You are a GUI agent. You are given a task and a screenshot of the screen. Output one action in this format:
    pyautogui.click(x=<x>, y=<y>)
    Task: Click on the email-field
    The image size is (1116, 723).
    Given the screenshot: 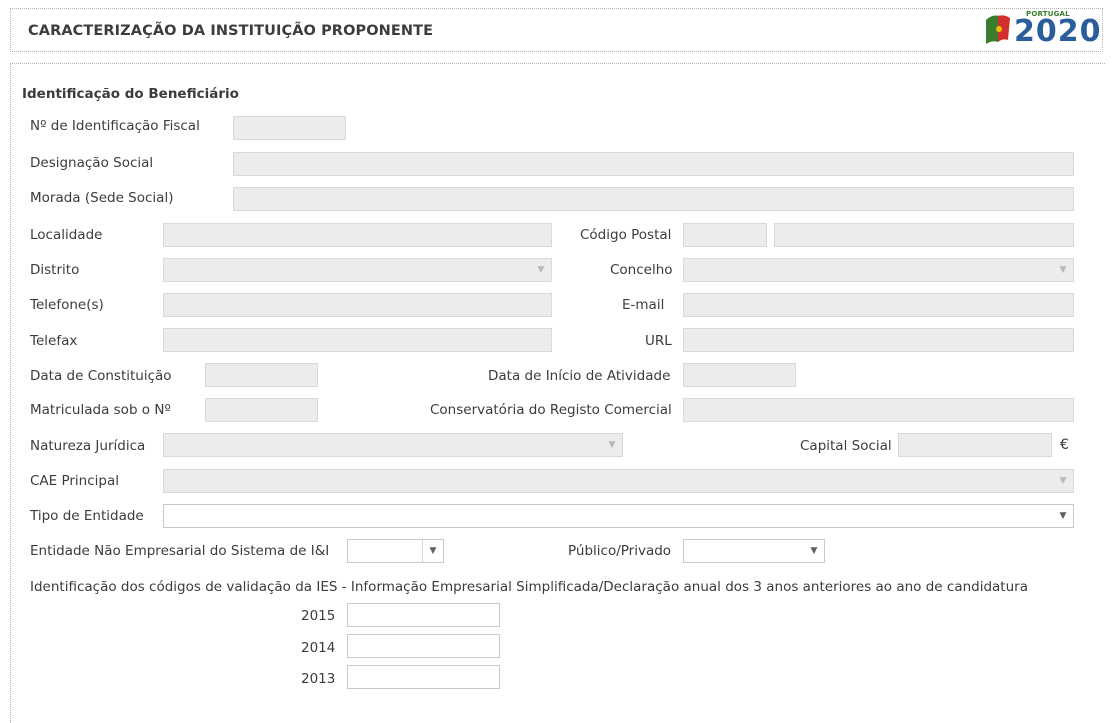 What is the action you would take?
    pyautogui.click(x=878, y=305)
    